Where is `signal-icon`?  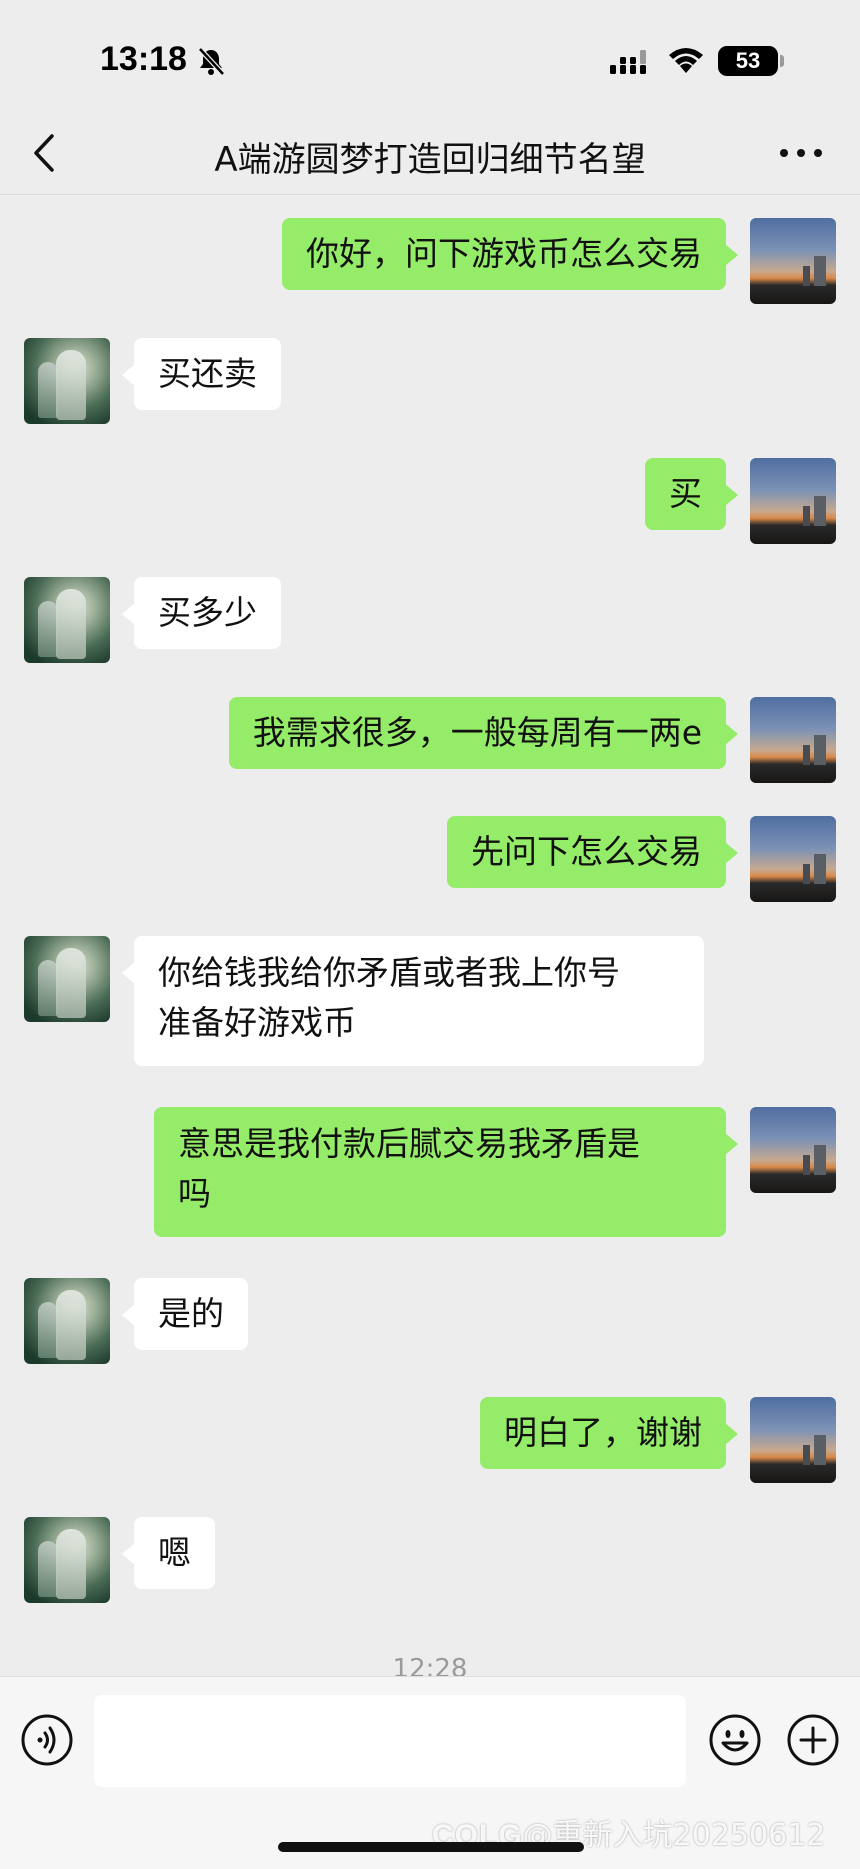 signal-icon is located at coordinates (628, 62).